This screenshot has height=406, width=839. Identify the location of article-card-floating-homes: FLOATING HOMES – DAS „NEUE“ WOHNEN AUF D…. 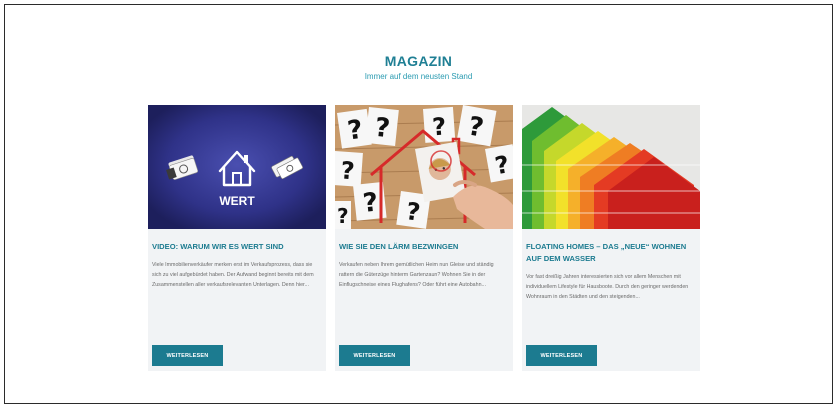
(611, 238).